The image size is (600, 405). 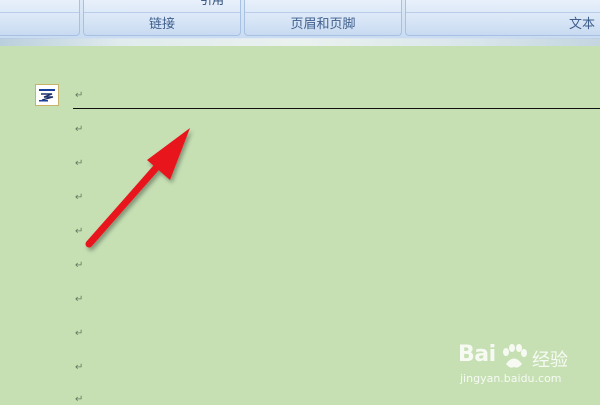 I want to click on watermark-brand: Bai, so click(x=477, y=354).